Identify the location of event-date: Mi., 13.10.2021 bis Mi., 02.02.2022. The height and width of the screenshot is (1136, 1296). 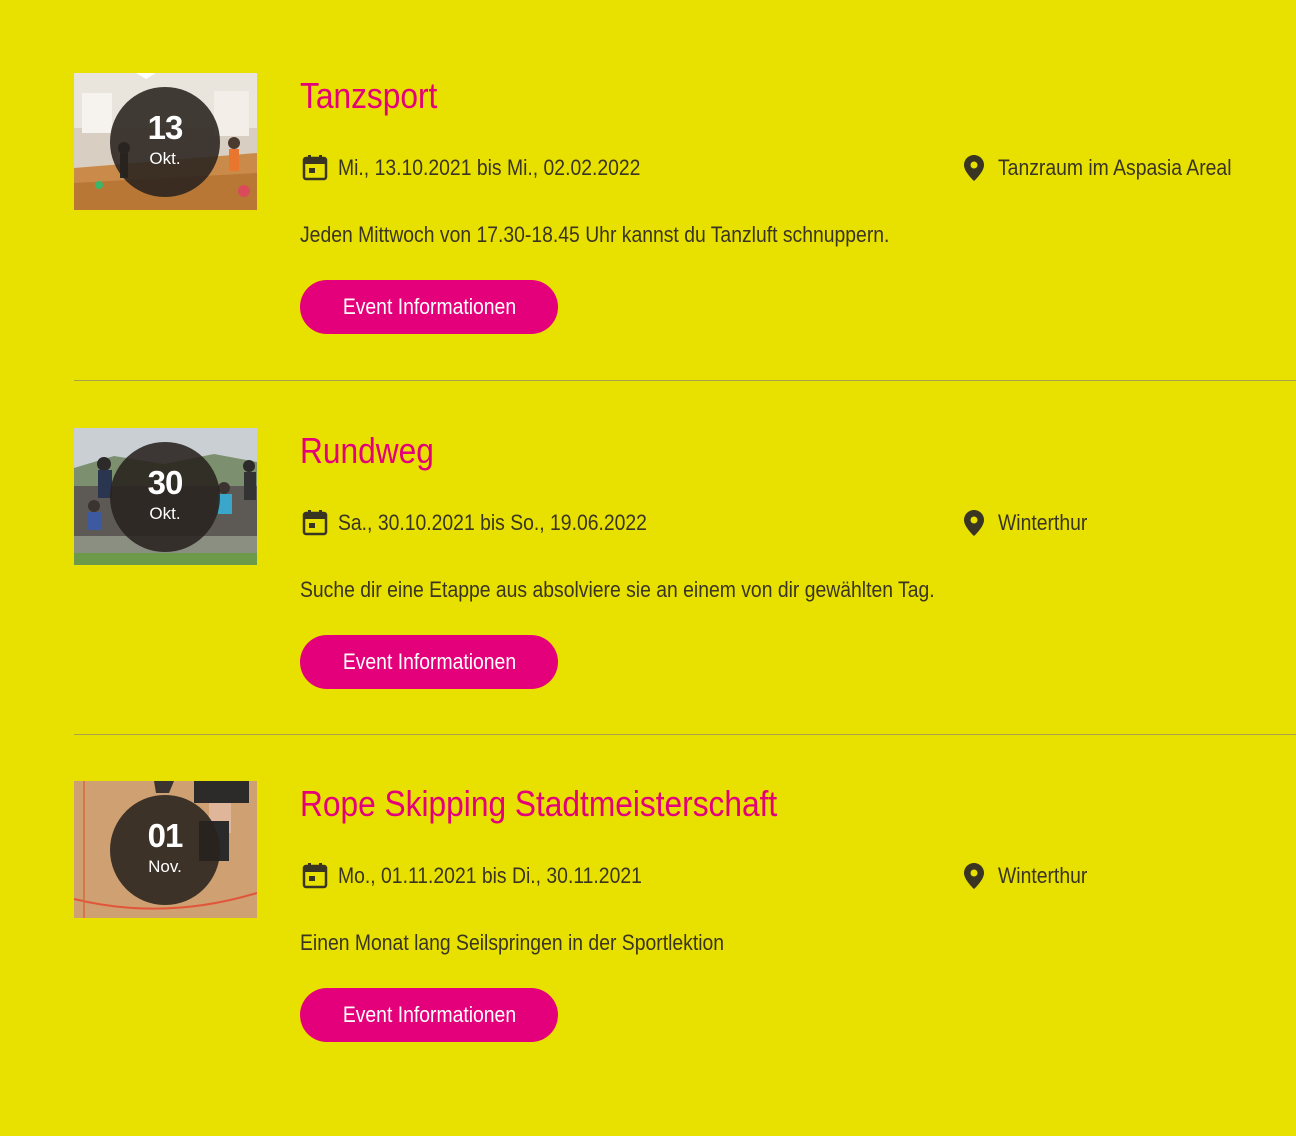
(492, 168).